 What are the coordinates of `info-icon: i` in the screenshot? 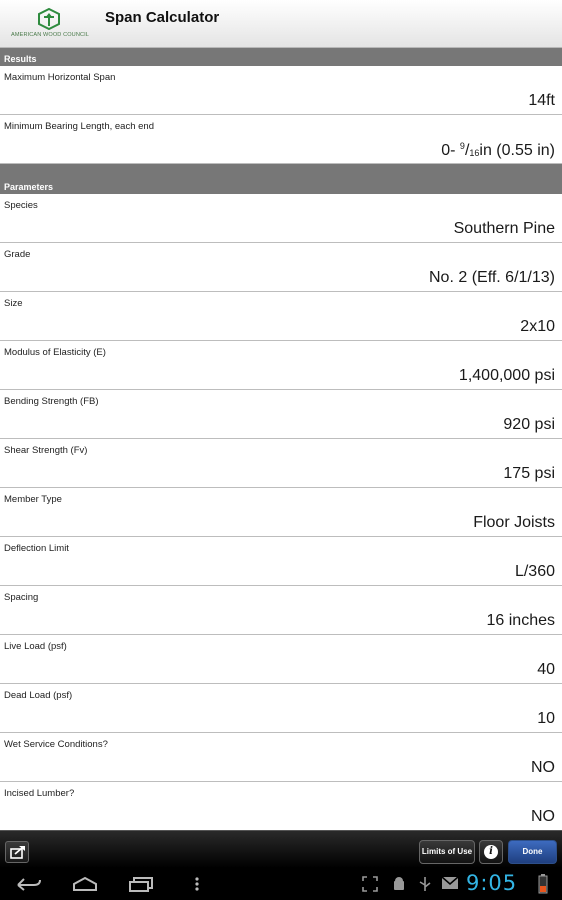 It's located at (491, 852).